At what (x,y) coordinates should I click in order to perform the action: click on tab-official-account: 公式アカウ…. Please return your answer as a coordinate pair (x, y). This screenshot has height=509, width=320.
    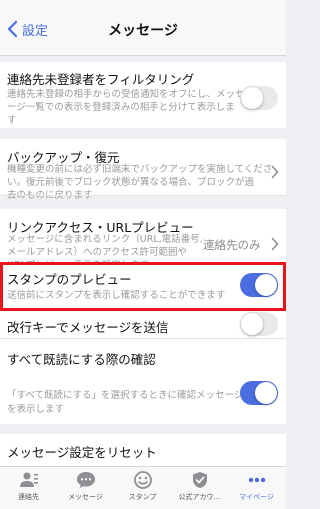
    Looking at the image, I should click on (199, 489).